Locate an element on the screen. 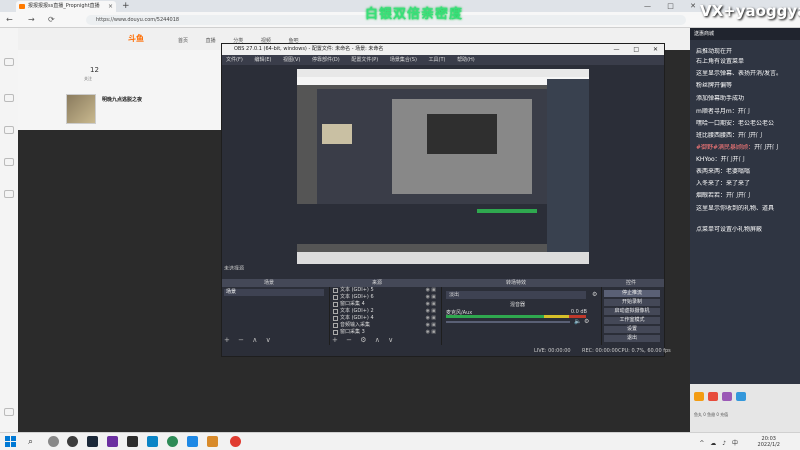  stop-streaming-button: 停止推流 is located at coordinates (632, 293).